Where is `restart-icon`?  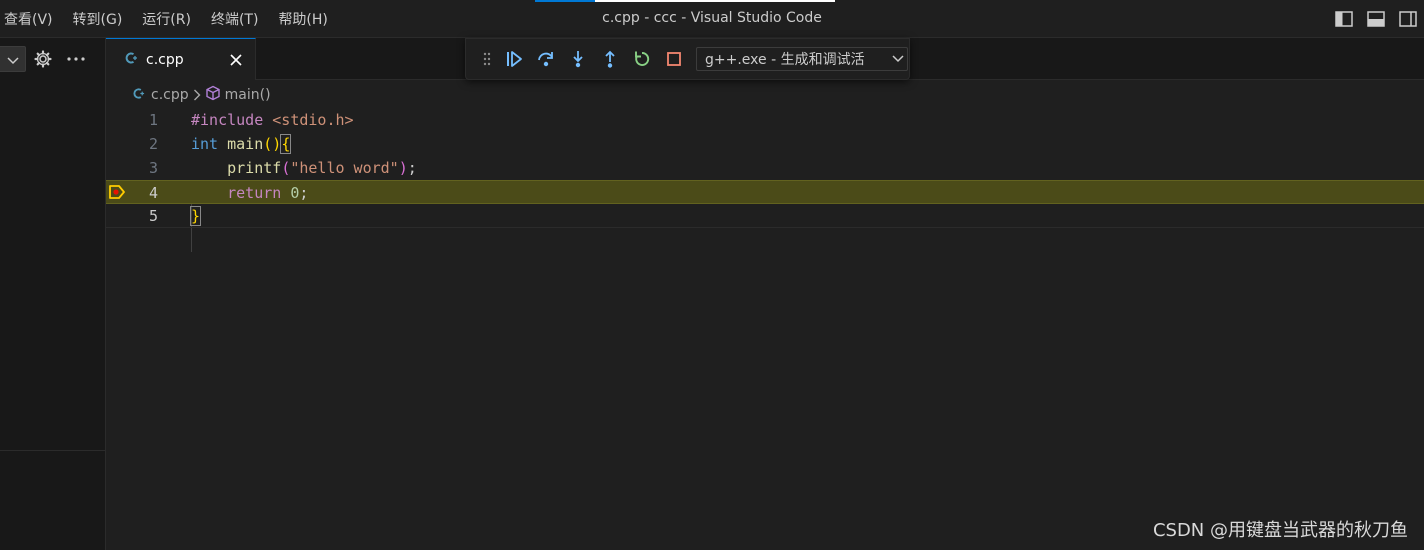
restart-icon is located at coordinates (642, 59).